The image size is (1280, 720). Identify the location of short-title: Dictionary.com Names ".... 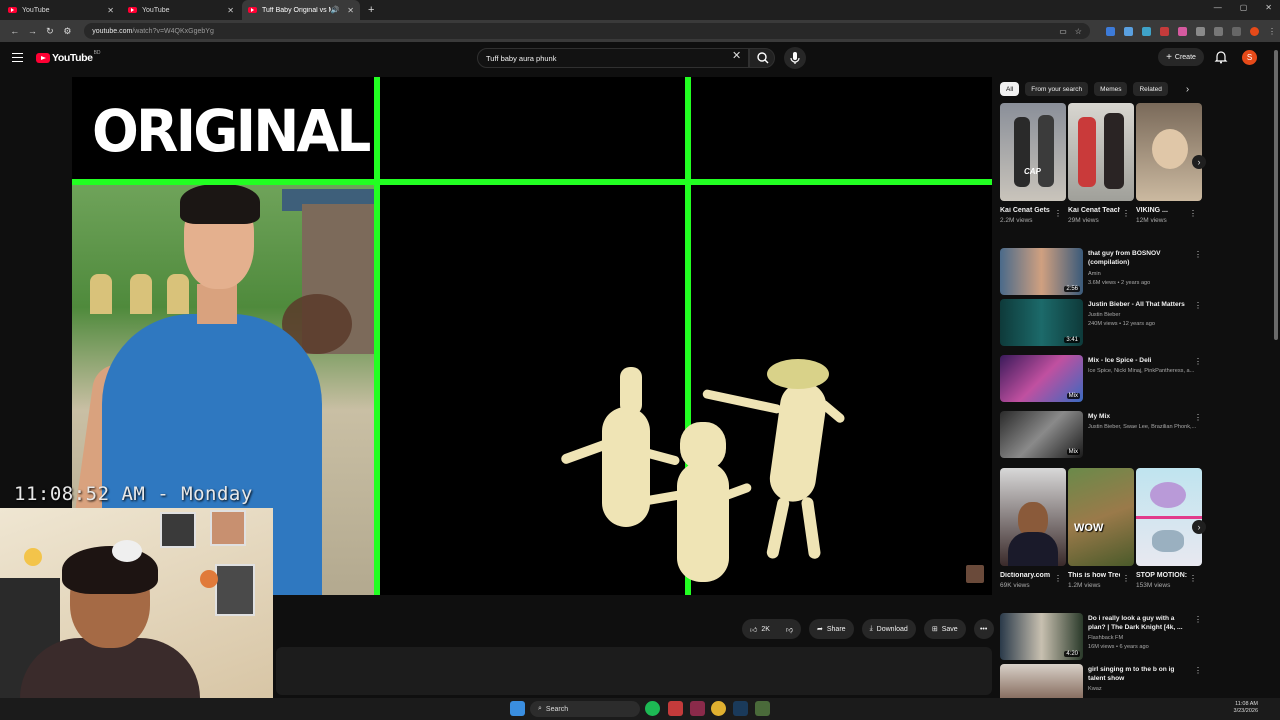
(1026, 575).